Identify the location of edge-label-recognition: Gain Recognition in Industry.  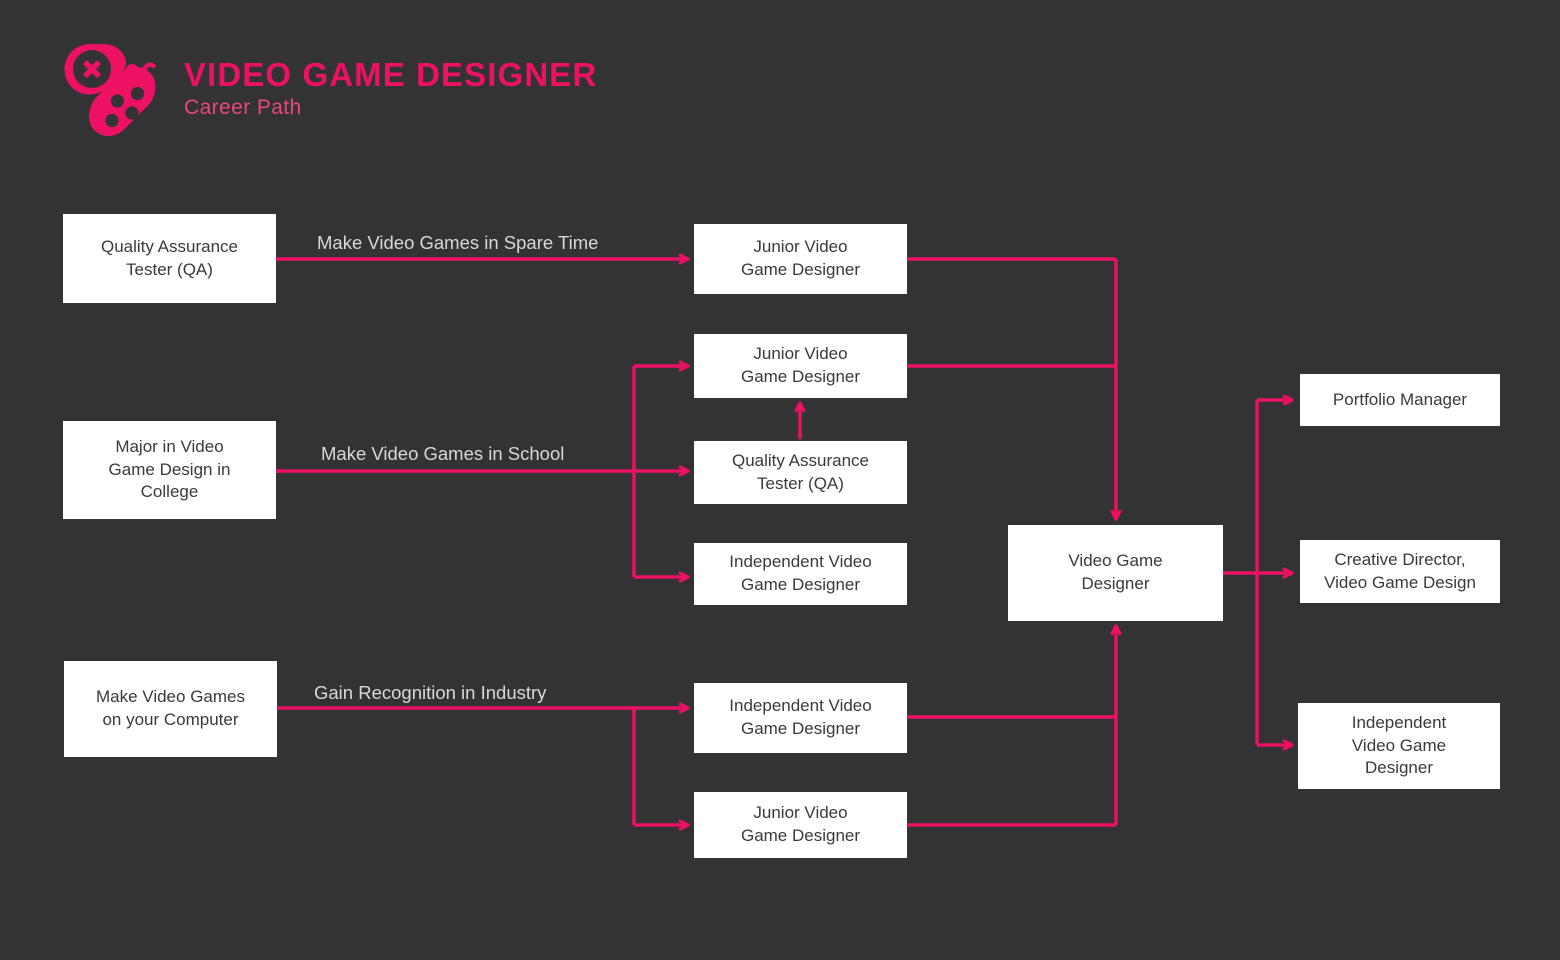
(430, 692).